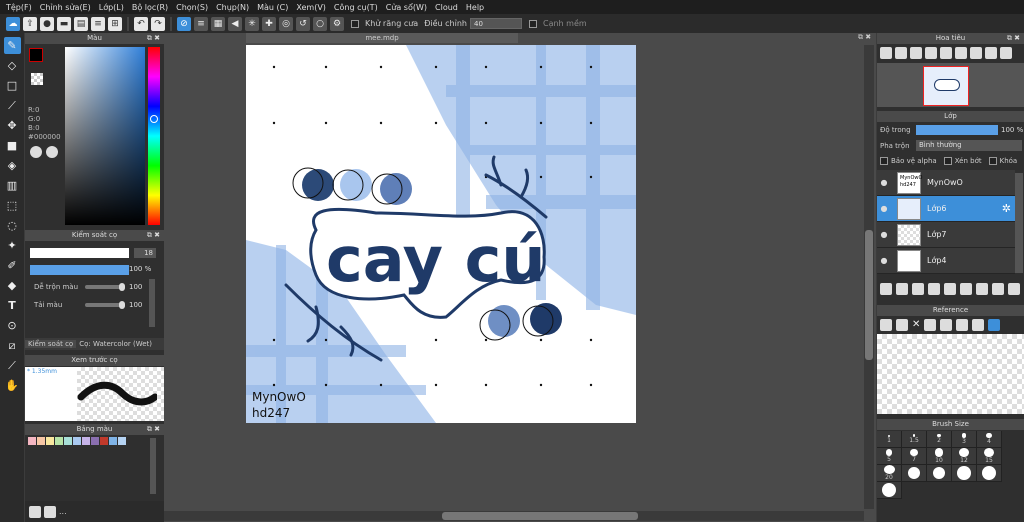 Image resolution: width=1024 pixels, height=522 pixels. Describe the element at coordinates (989, 439) in the screenshot. I see `brush-size-cell: 4` at that location.